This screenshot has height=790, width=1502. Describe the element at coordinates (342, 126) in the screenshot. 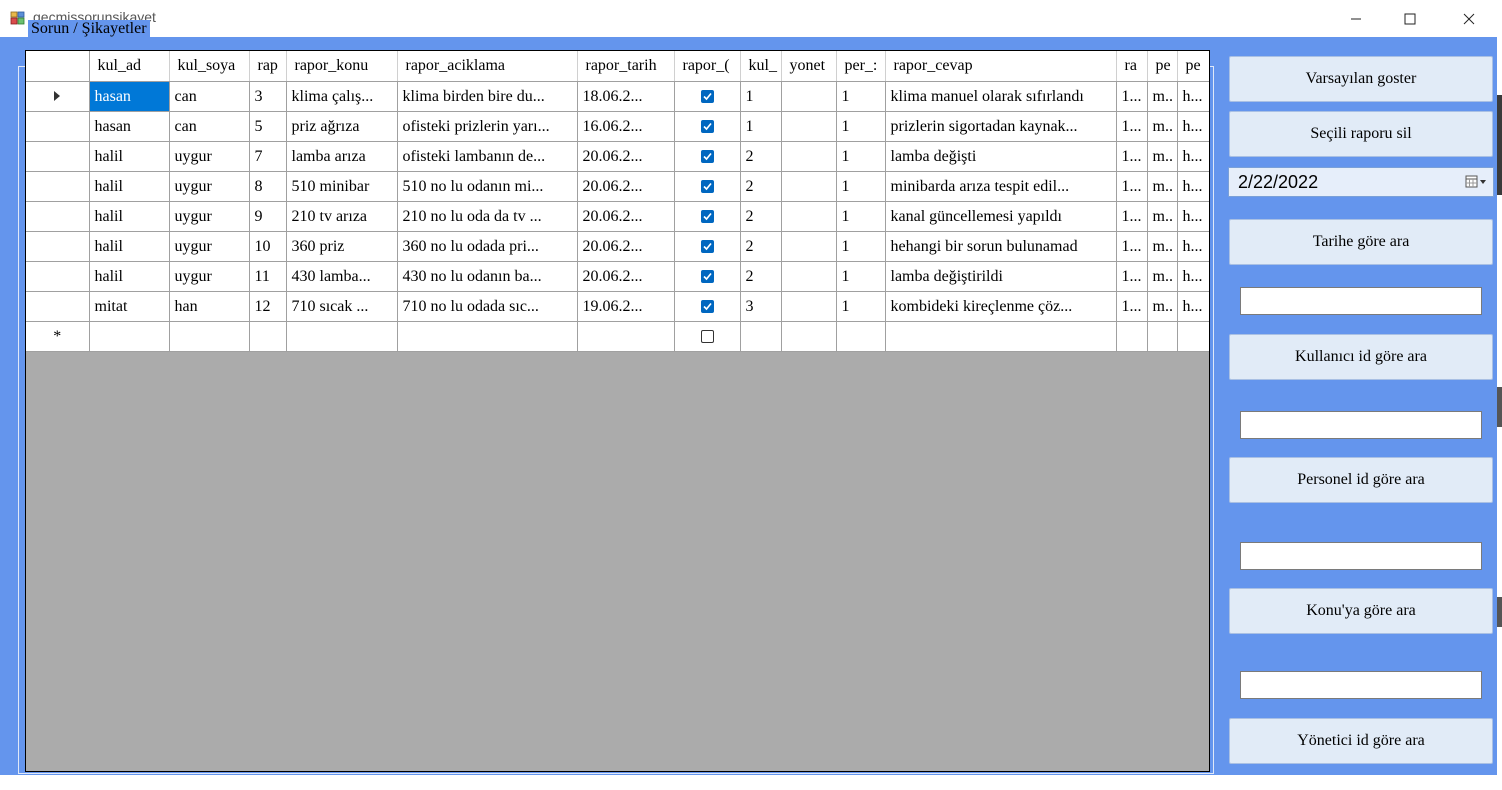

I see `grid-cell: priz ağrıza` at that location.